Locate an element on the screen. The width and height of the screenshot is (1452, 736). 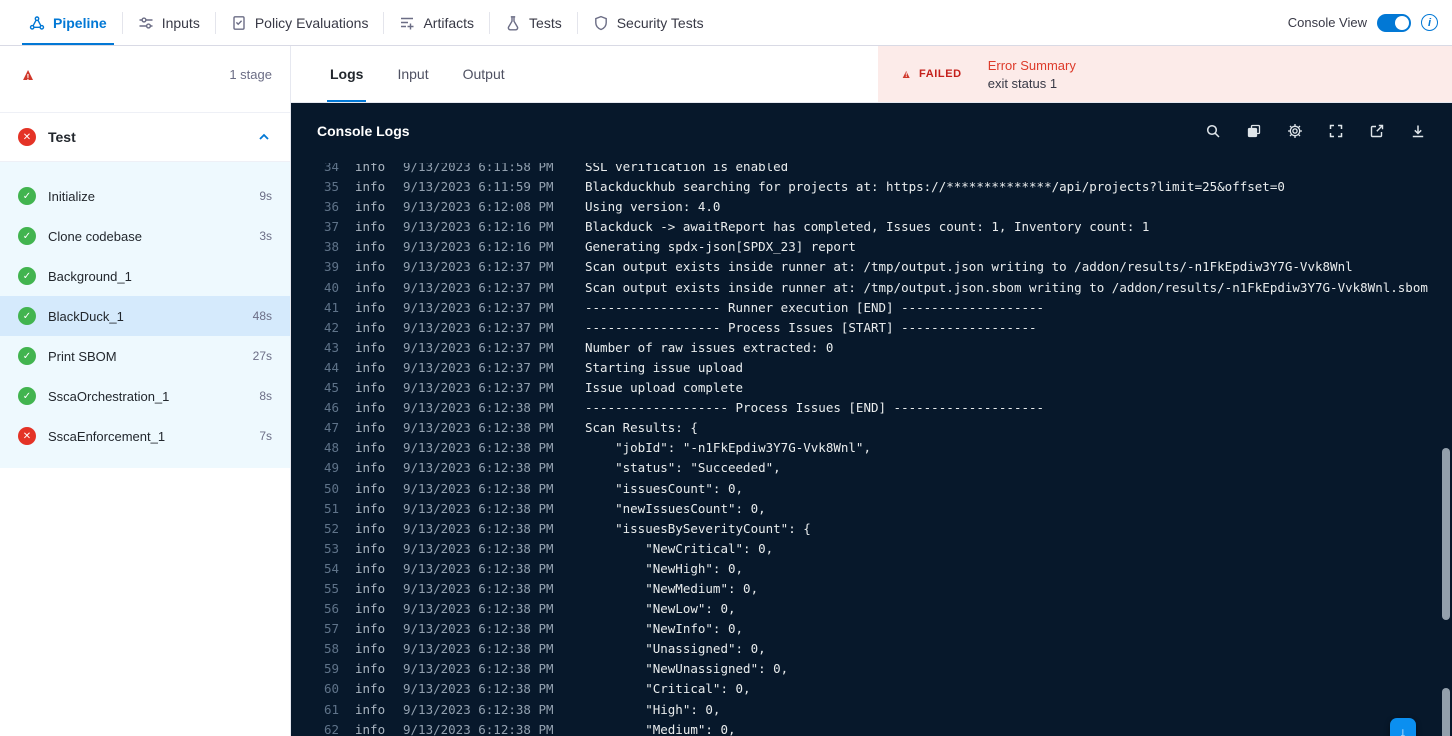
log-line-number: 40 is located at coordinates (331, 287).